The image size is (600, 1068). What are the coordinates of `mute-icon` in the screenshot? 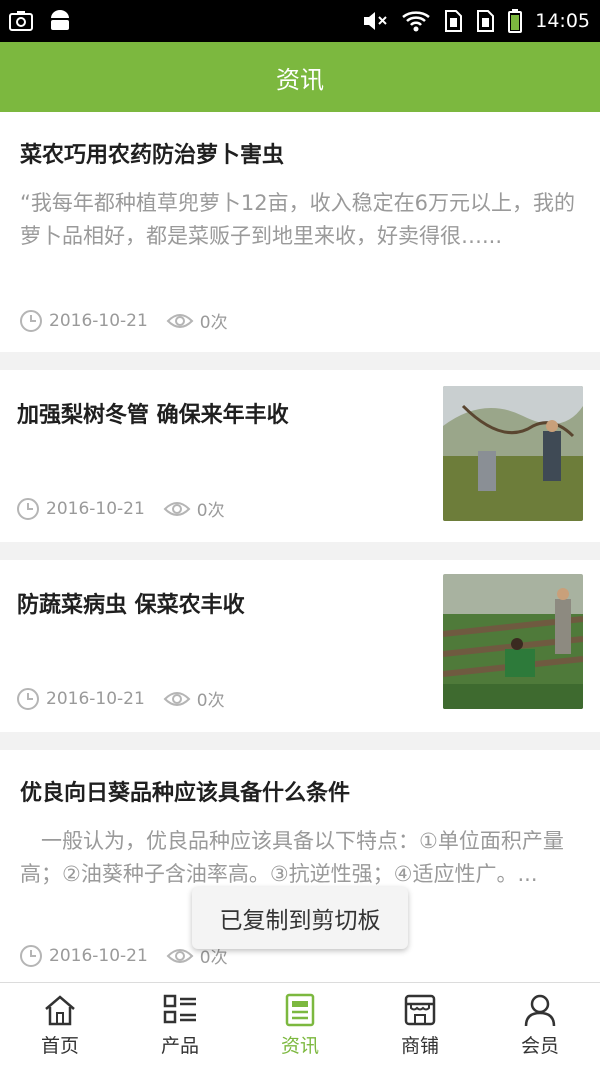 It's located at (375, 21).